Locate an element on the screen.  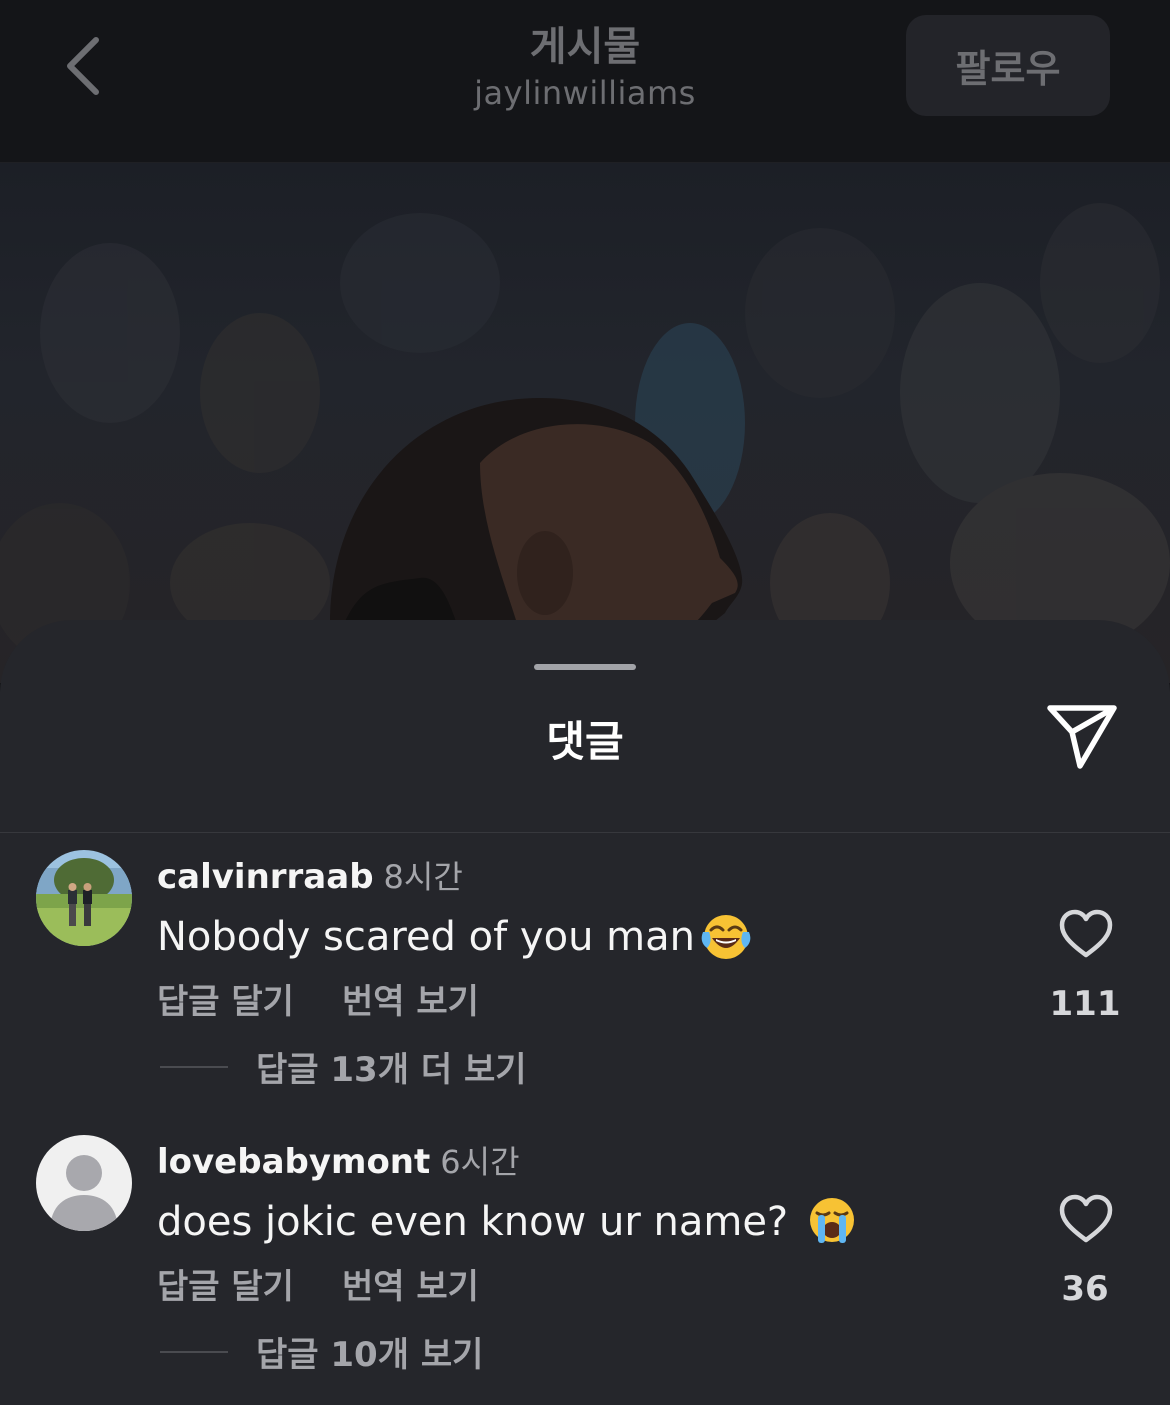
comment-username: lovebabymont is located at coordinates (293, 1162).